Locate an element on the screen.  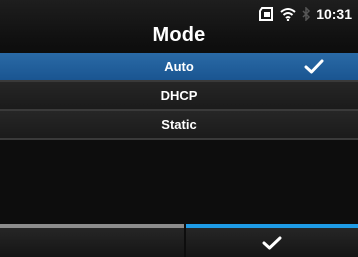
list-item-label: Static is located at coordinates (179, 124).